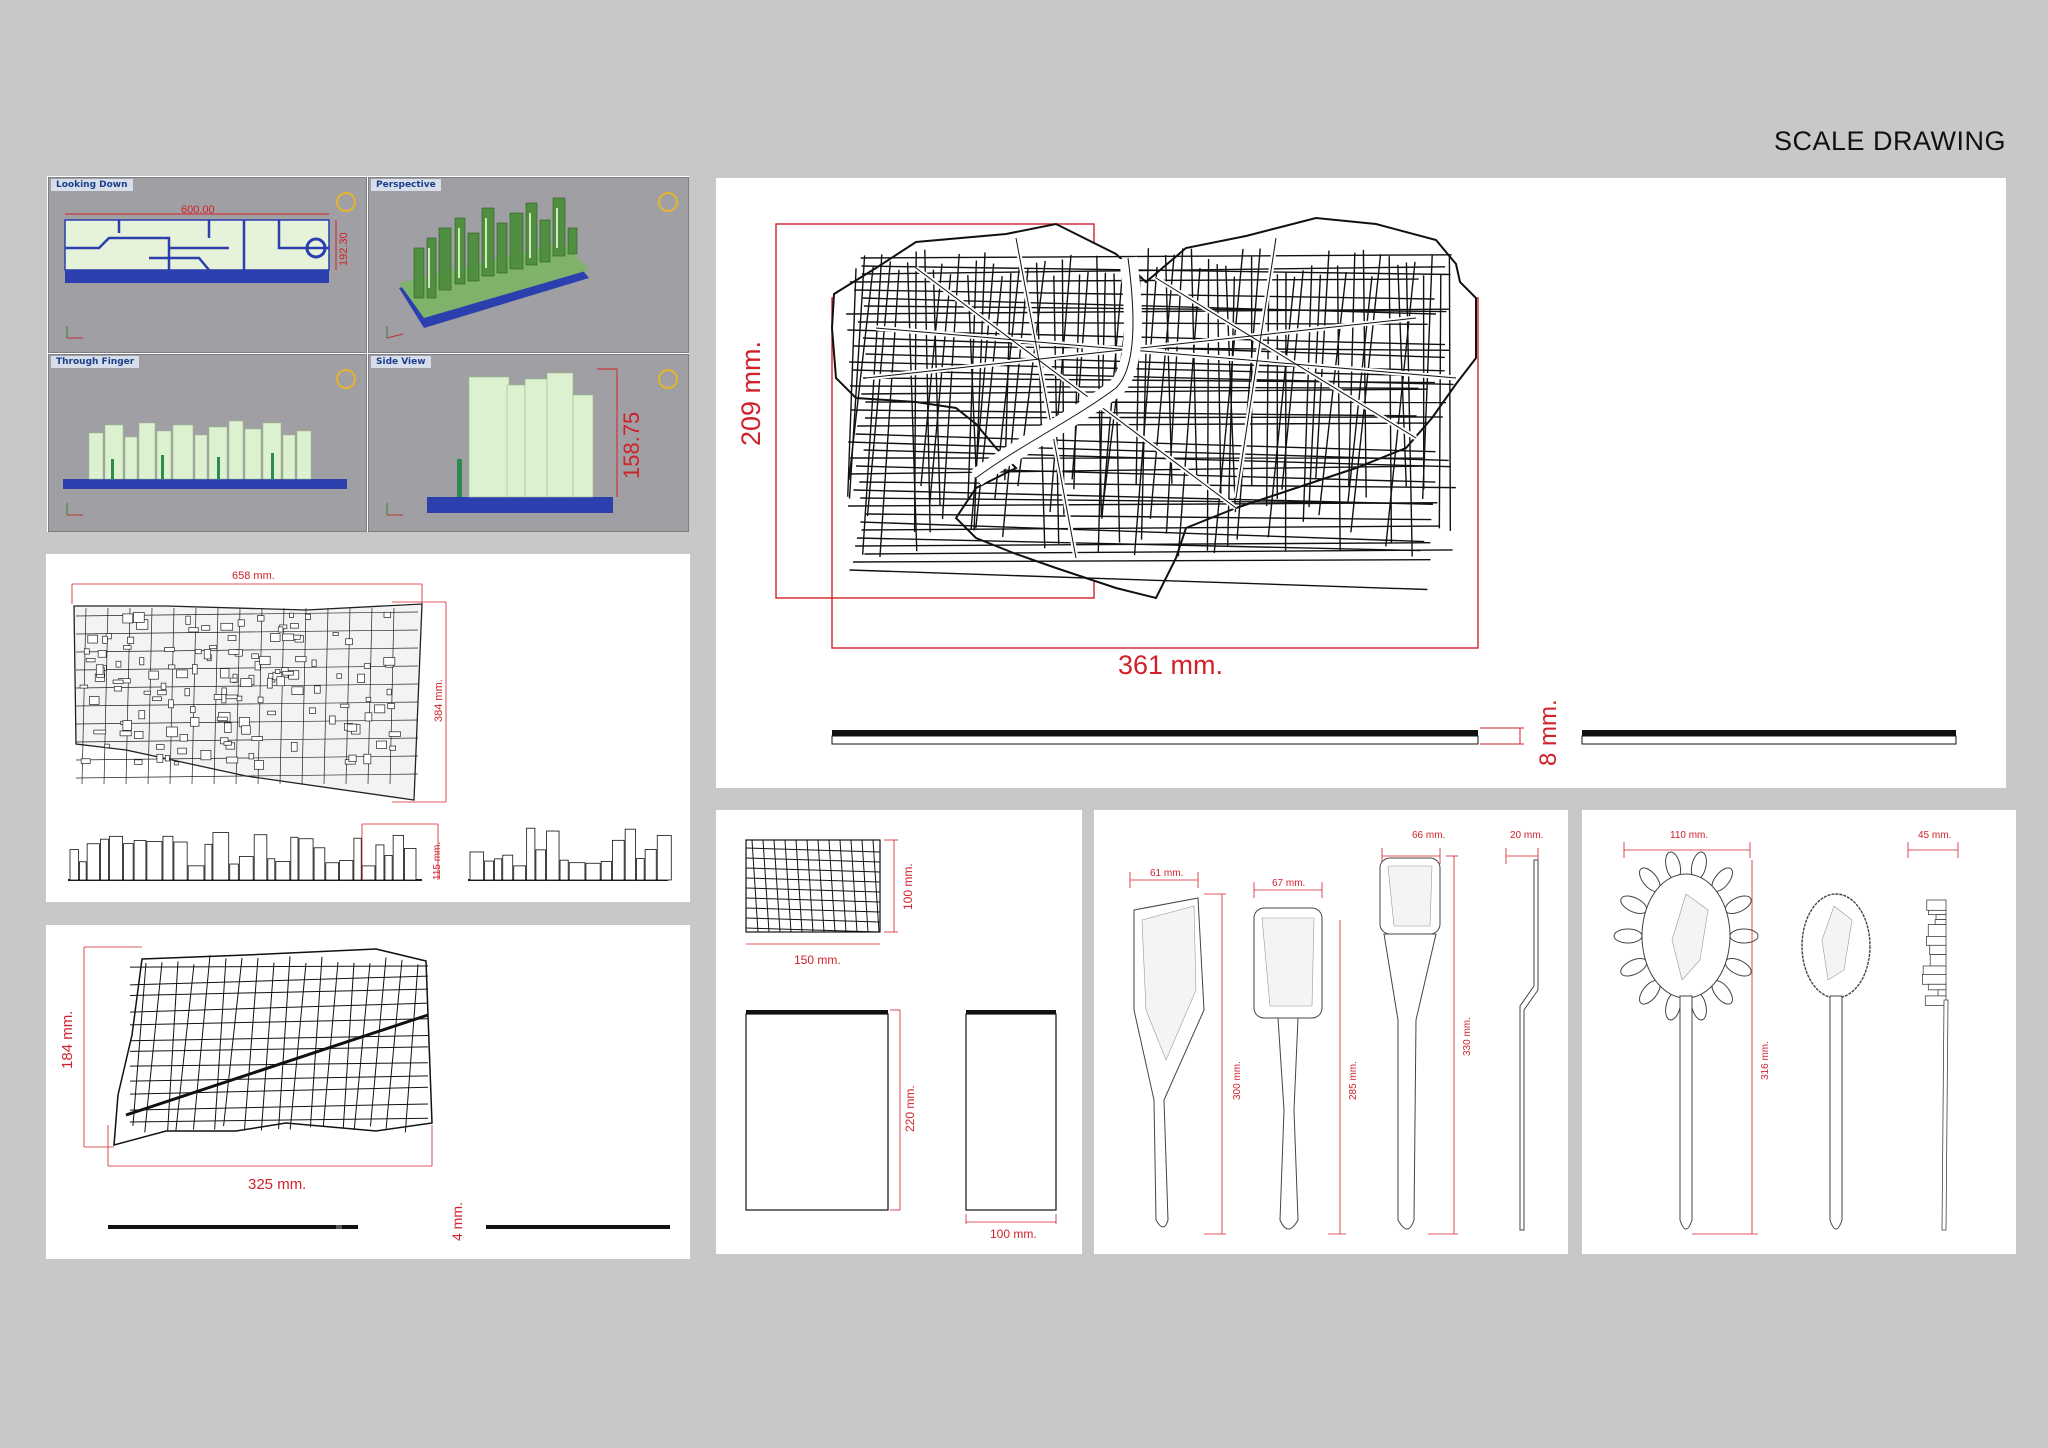 This screenshot has width=2048, height=1448. What do you see at coordinates (67, 1040) in the screenshot?
I see `dim-small-map-height: 184 mm.` at bounding box center [67, 1040].